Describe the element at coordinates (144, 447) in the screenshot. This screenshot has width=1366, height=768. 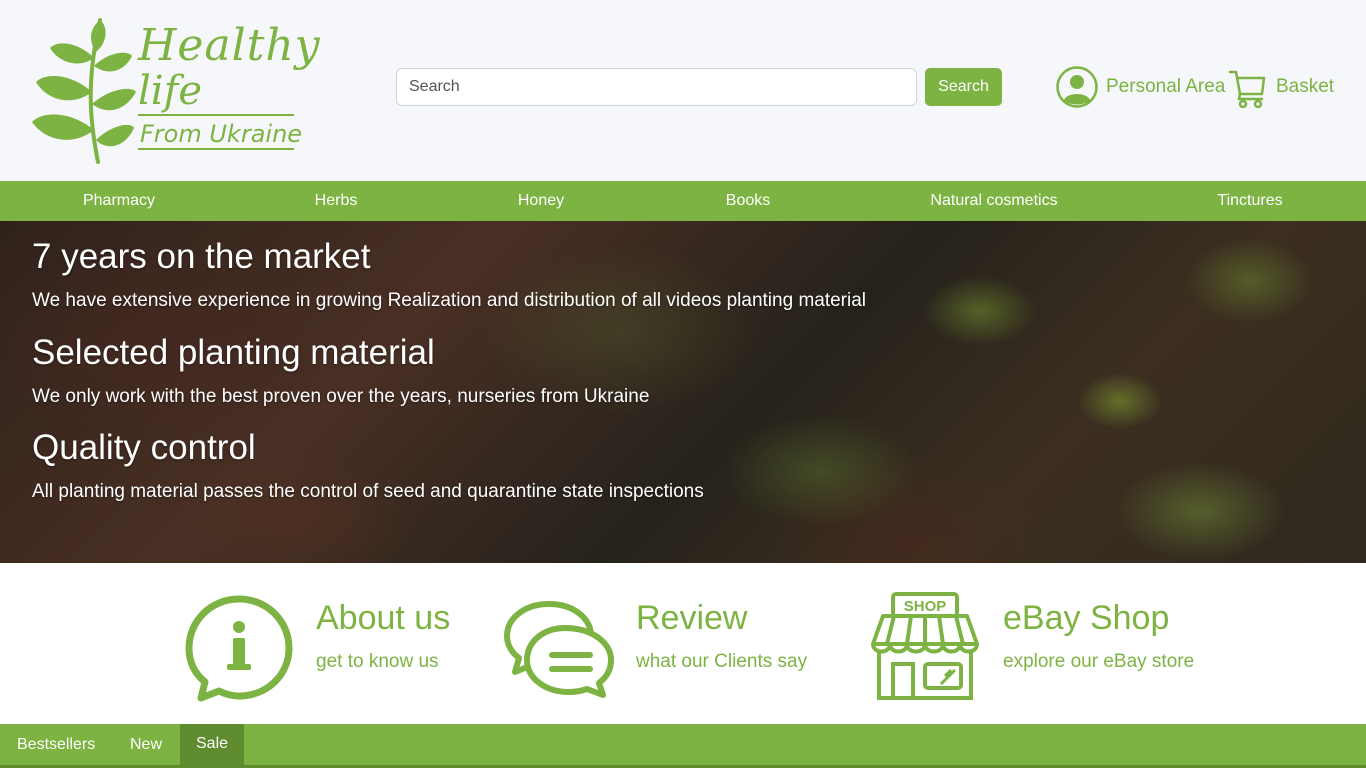
I see `hero-title: Quality control` at that location.